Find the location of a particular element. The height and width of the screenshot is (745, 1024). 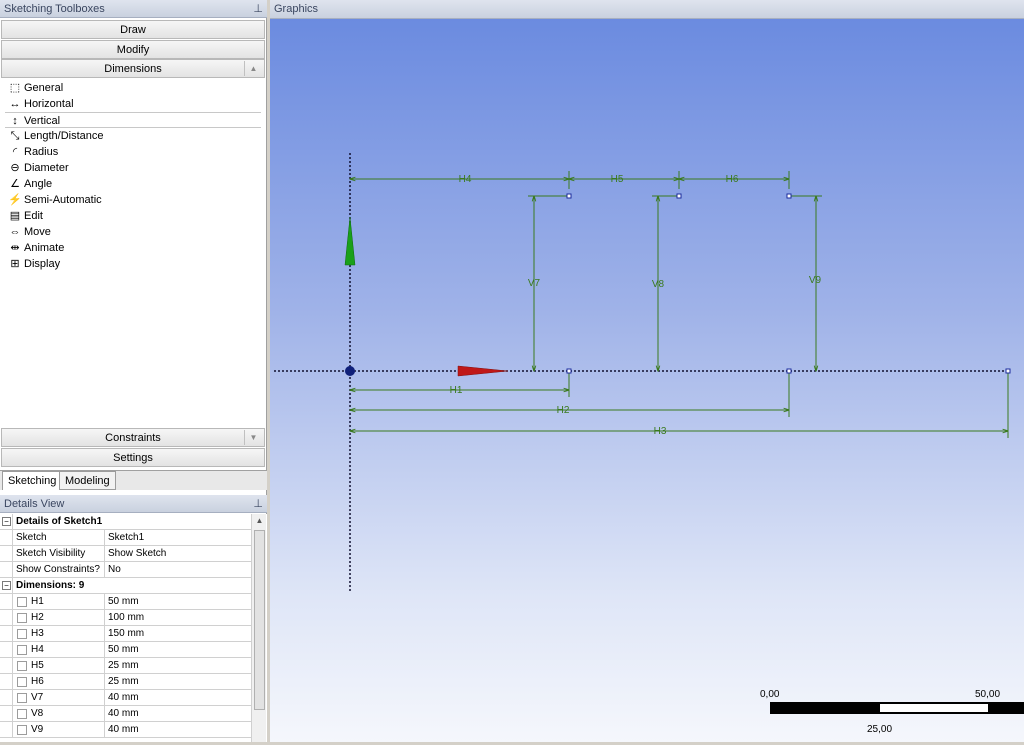

tool-general: ⬚ General is located at coordinates (133, 88).